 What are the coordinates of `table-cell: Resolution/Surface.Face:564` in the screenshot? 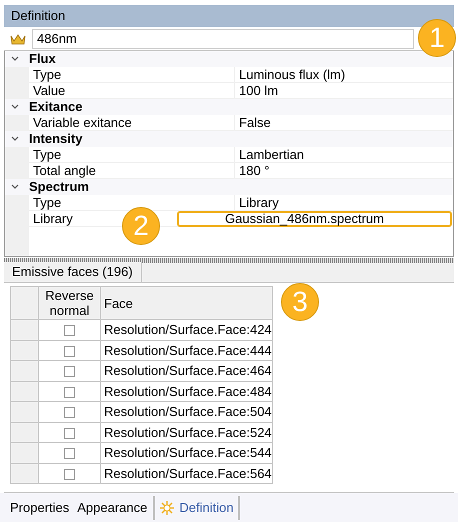 It's located at (186, 473).